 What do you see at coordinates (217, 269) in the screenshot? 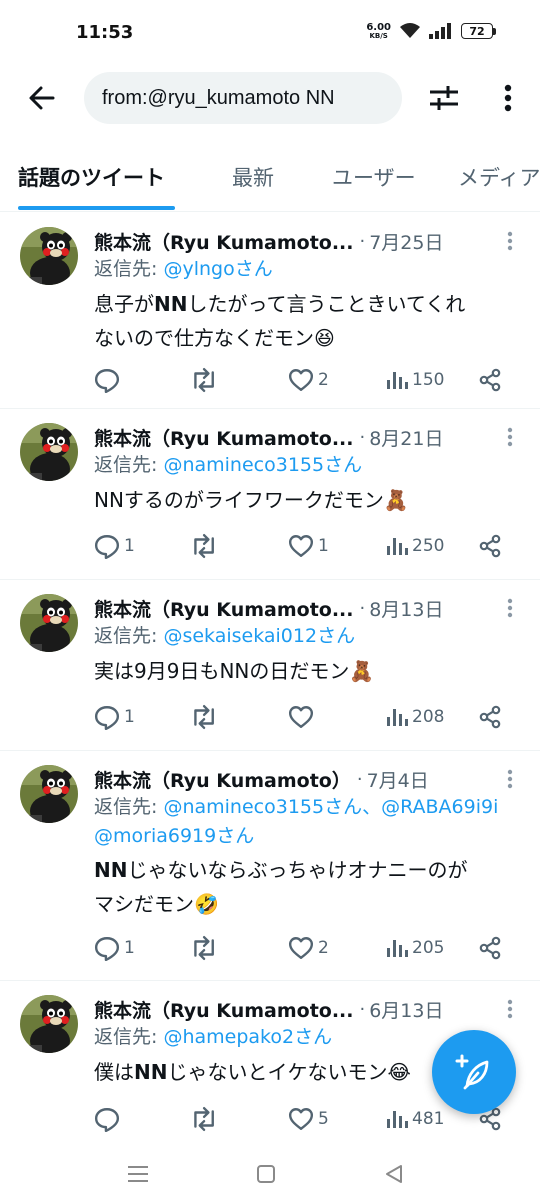
I see `reply-handles: @ylngoさん` at bounding box center [217, 269].